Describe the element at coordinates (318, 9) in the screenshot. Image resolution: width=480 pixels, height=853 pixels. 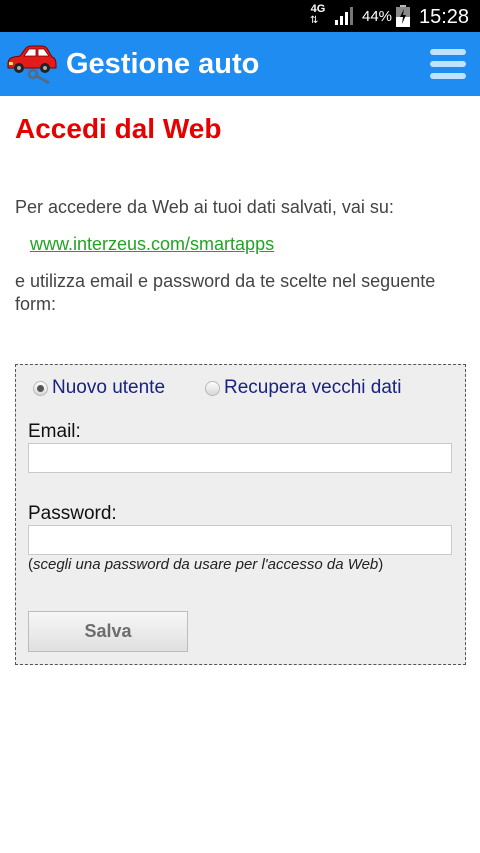
I see `network-type: 4G` at that location.